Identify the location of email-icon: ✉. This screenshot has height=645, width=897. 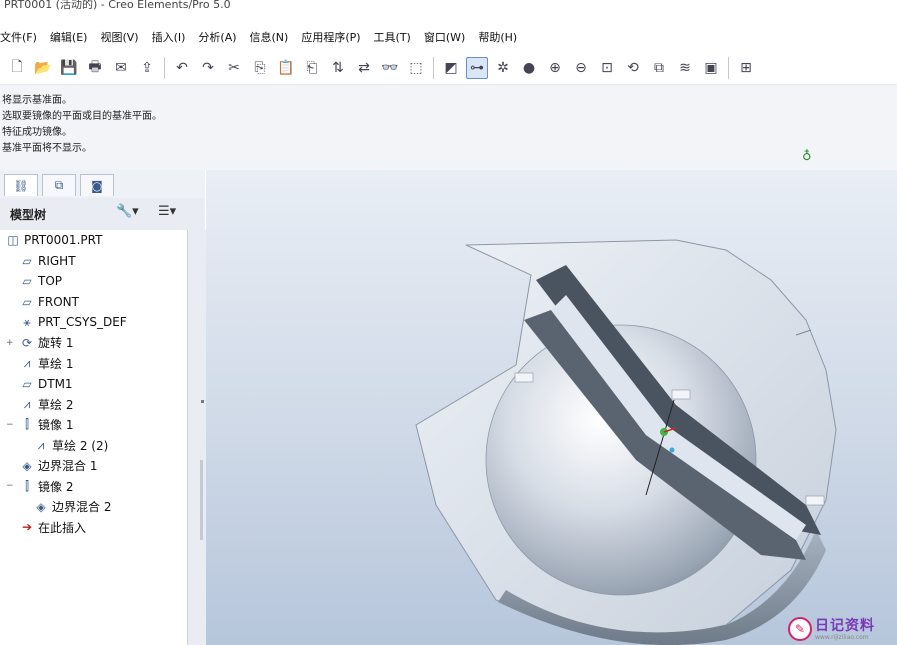
(121, 68).